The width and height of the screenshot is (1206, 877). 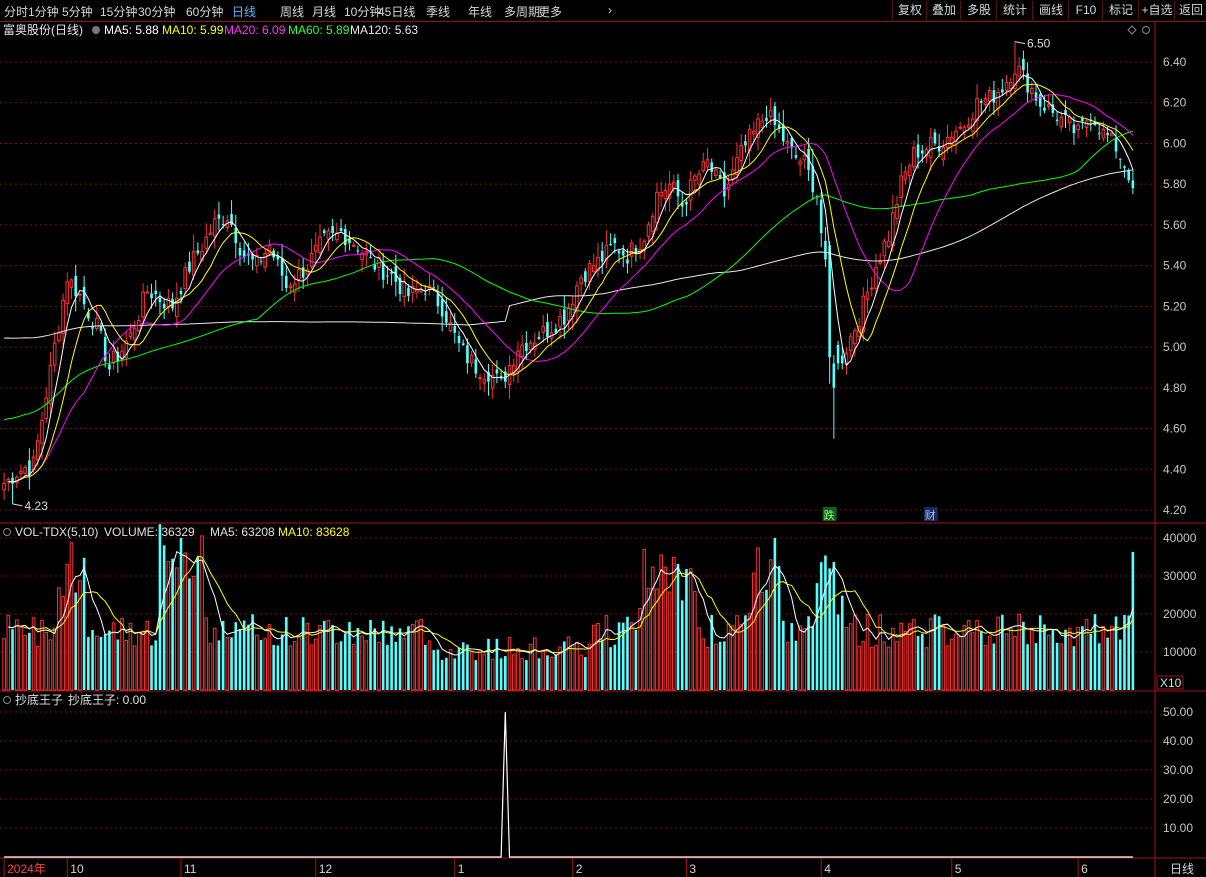 I want to click on indicator-axis-tick: 10.00, so click(x=1178, y=828).